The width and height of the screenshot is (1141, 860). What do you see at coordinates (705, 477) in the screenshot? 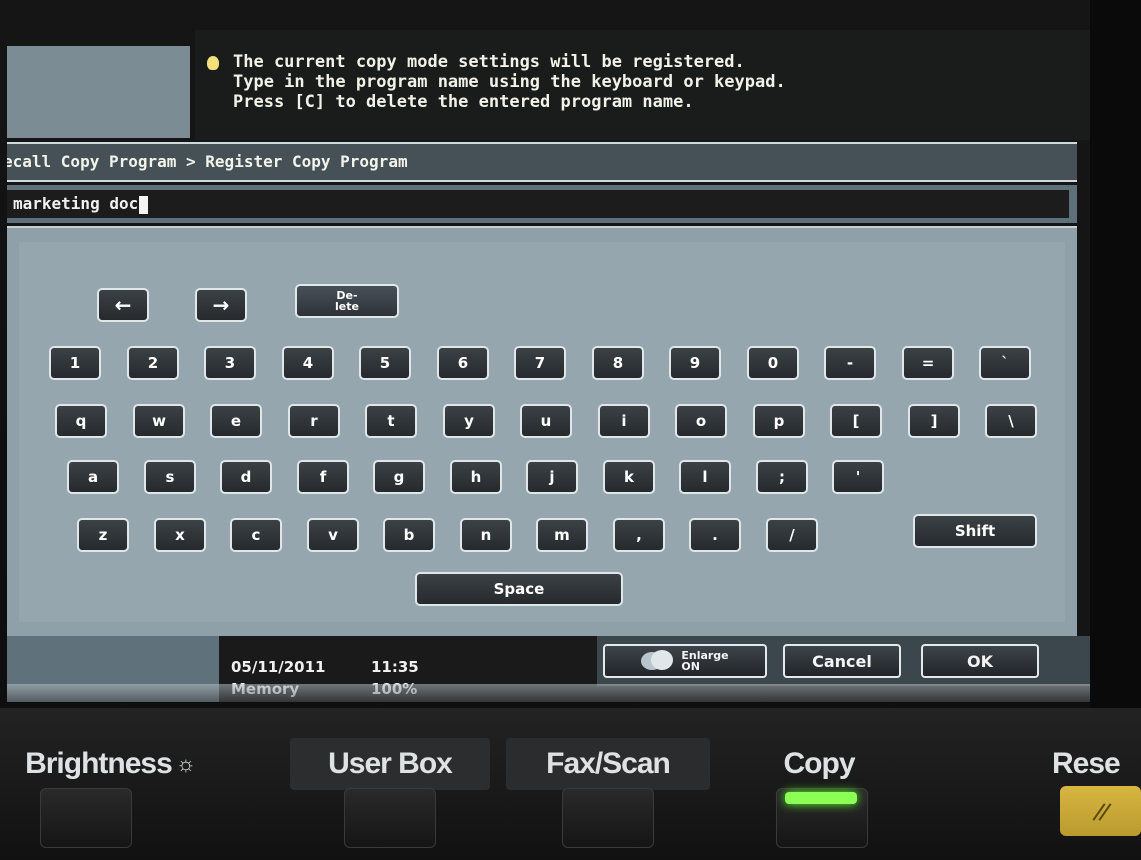
I see `key-row3-8: l` at bounding box center [705, 477].